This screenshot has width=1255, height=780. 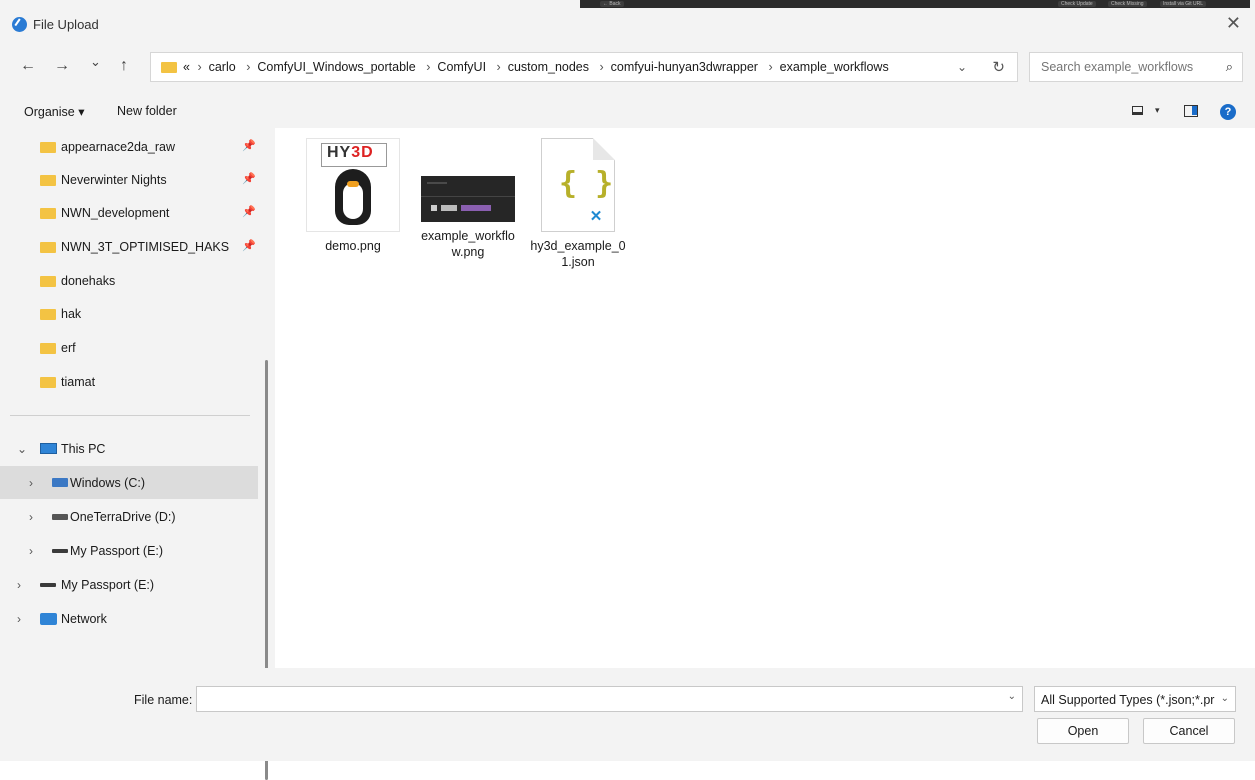 What do you see at coordinates (88, 281) in the screenshot?
I see `sidebar-item-label: donehaks` at bounding box center [88, 281].